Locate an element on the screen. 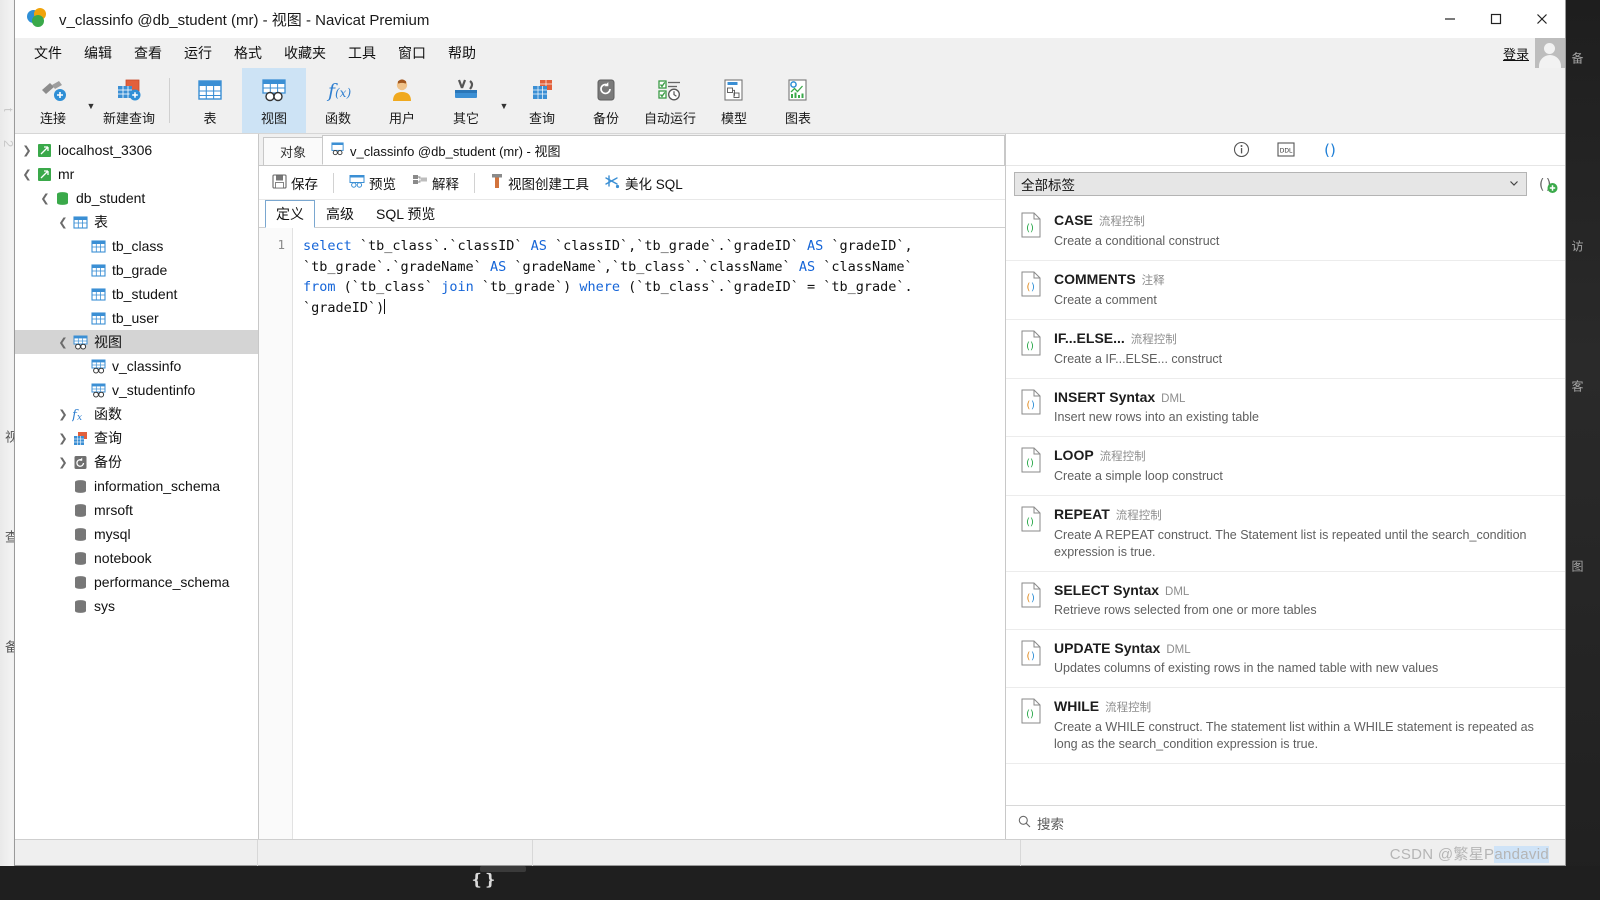 The width and height of the screenshot is (1600, 900). login-link: 登录 is located at coordinates (1516, 53).